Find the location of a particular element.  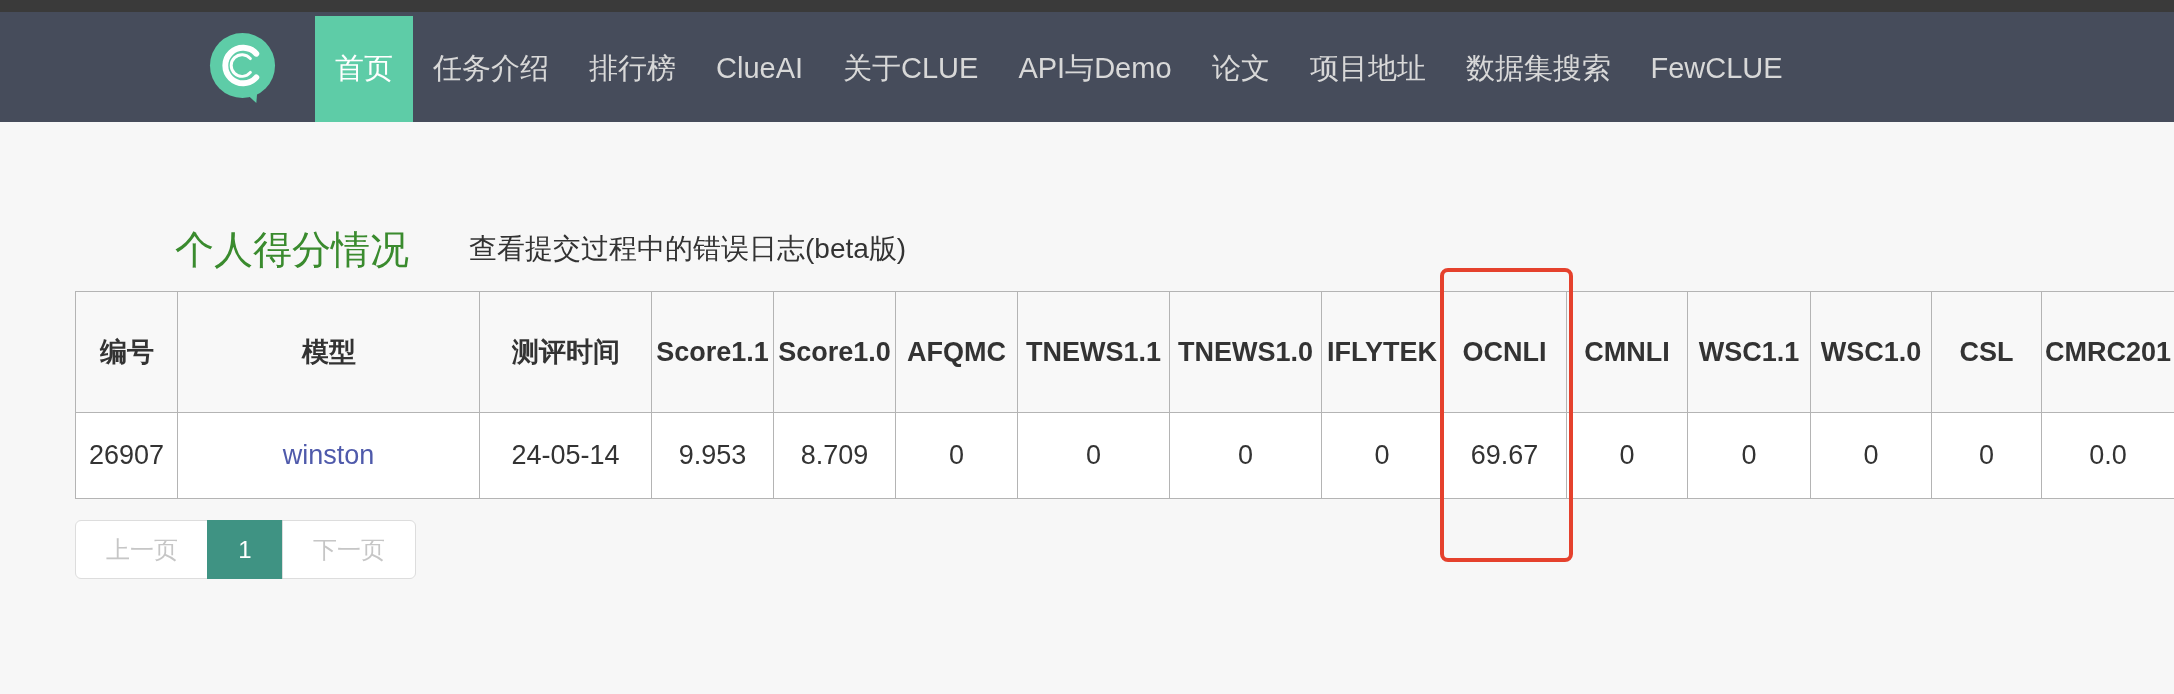

page-button: 1 is located at coordinates (245, 549).